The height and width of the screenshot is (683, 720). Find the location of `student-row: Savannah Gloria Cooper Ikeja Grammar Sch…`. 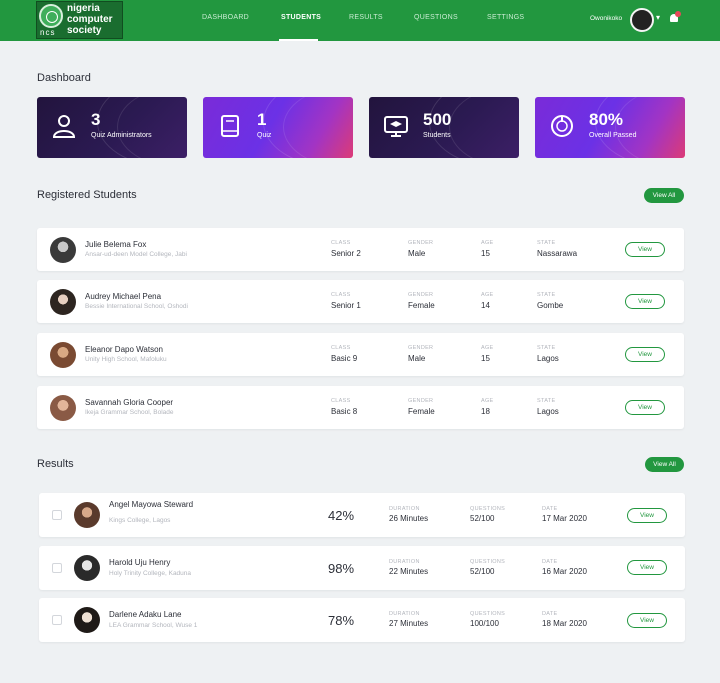

student-row: Savannah Gloria Cooper Ikeja Grammar Sch… is located at coordinates (360, 407).